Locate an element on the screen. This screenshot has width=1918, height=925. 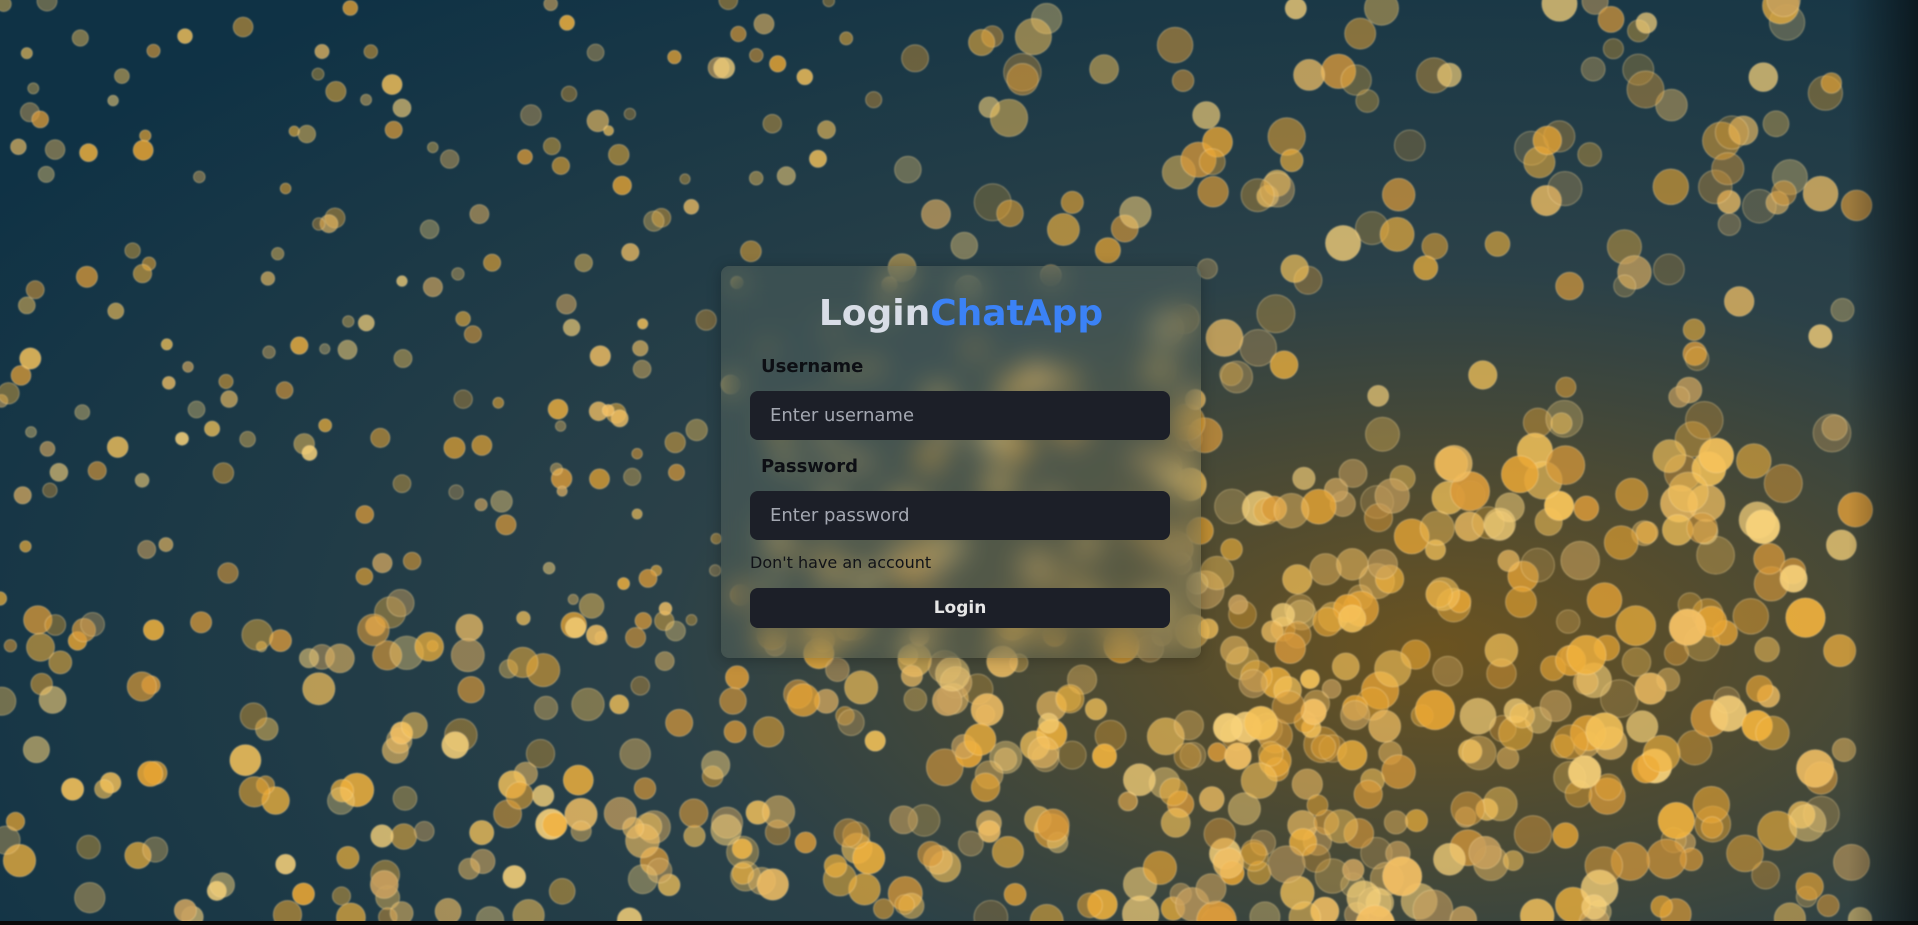
password-input is located at coordinates (960, 515).